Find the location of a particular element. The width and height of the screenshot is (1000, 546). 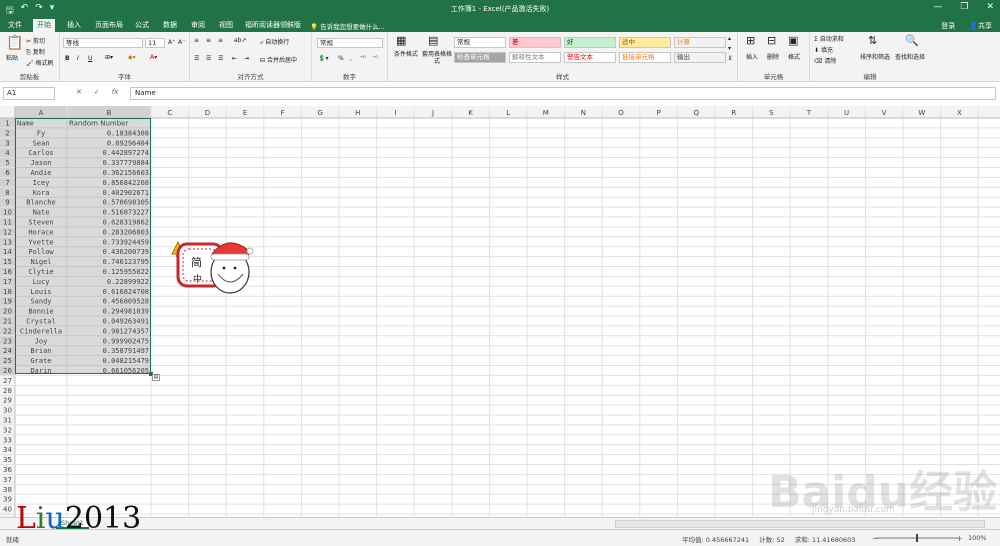

cell-b: 0.402902671 is located at coordinates (126, 193).